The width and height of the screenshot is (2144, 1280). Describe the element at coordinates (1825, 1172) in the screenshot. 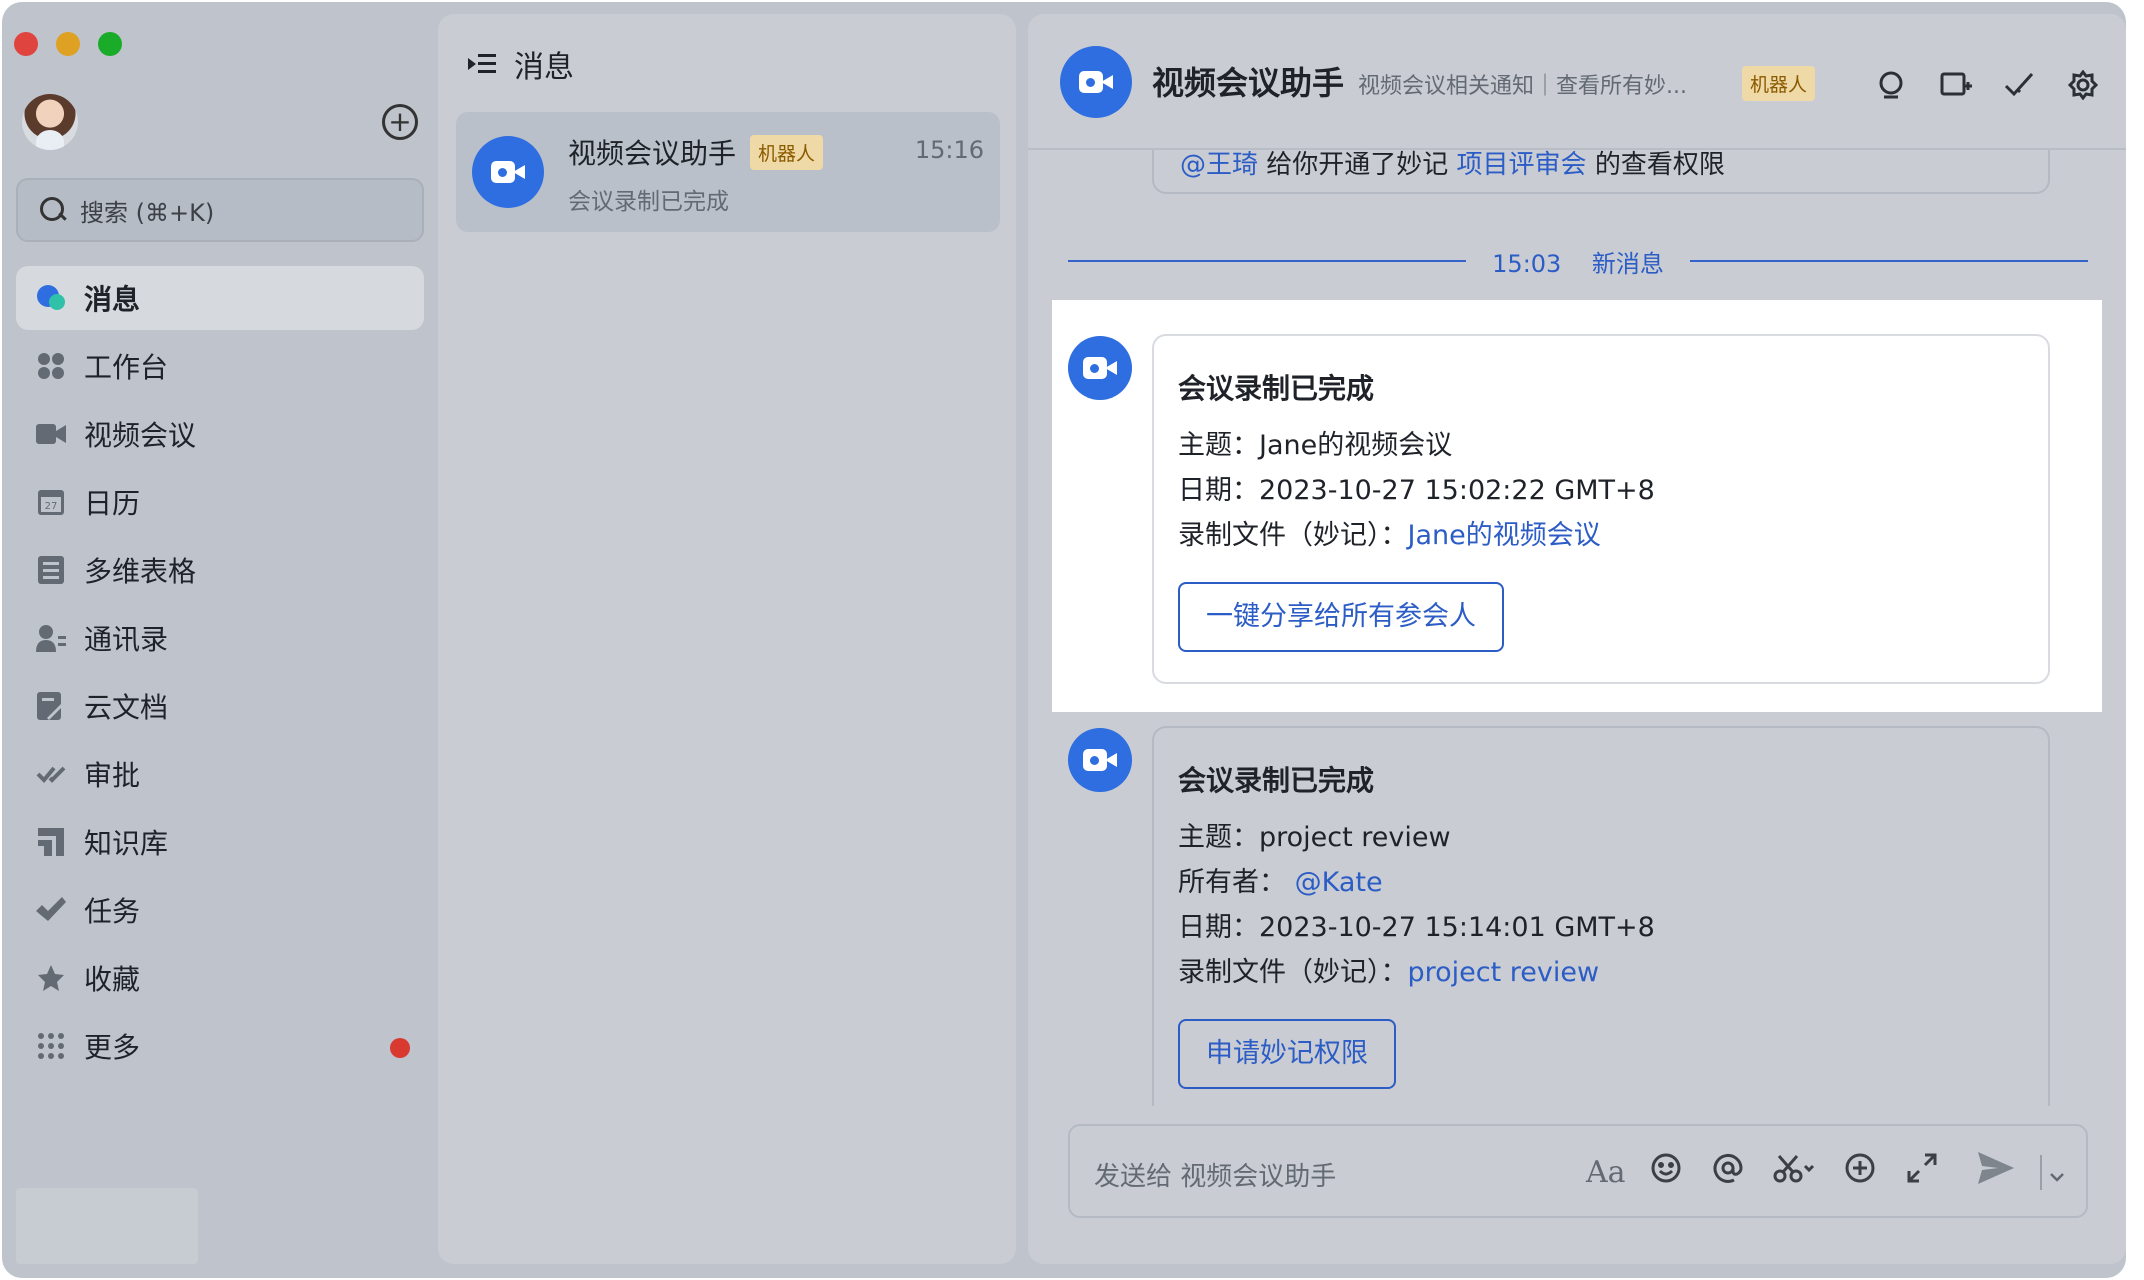

I see `composer-toolbar: Aa` at that location.